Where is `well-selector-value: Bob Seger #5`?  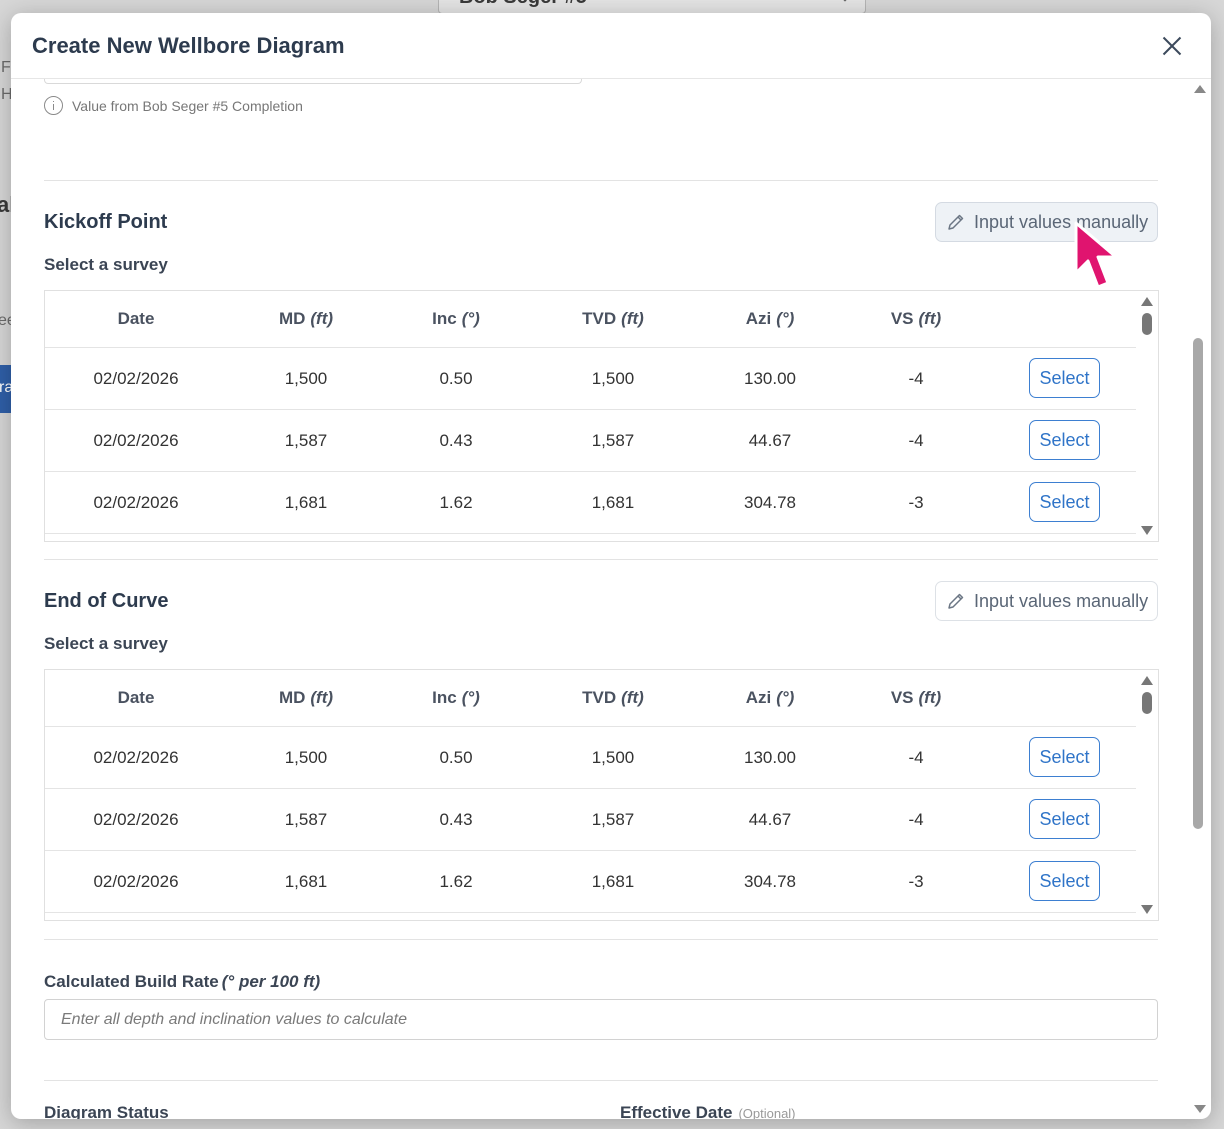 well-selector-value: Bob Seger #5 is located at coordinates (523, 4).